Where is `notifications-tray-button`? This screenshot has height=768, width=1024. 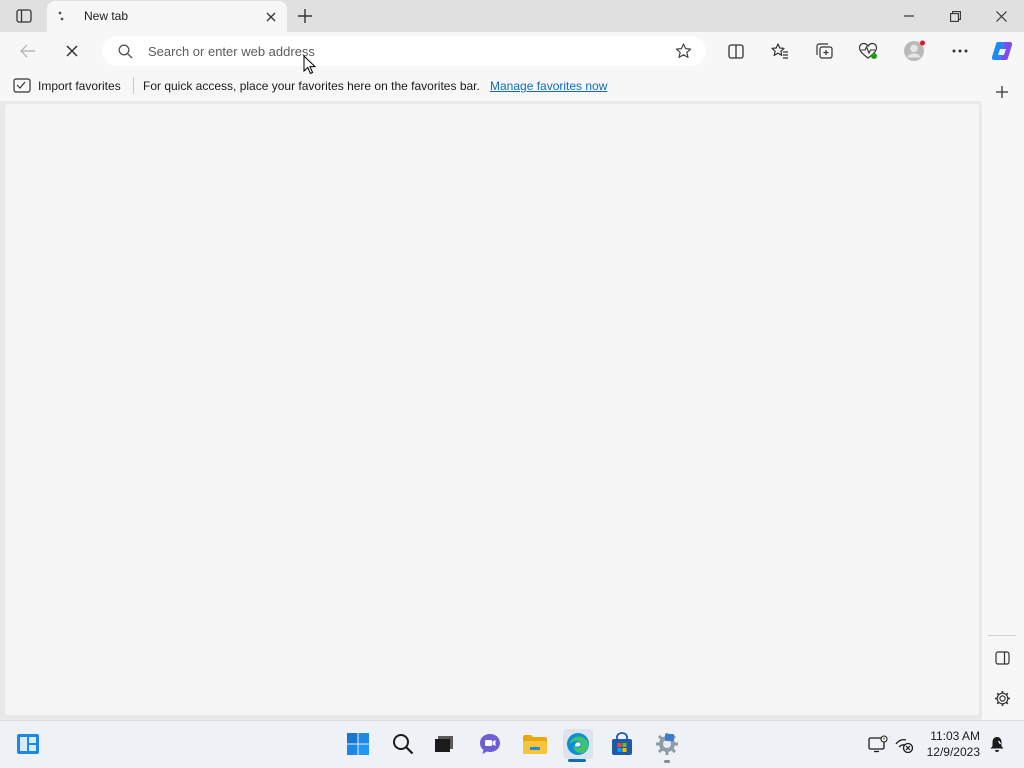 notifications-tray-button is located at coordinates (878, 744).